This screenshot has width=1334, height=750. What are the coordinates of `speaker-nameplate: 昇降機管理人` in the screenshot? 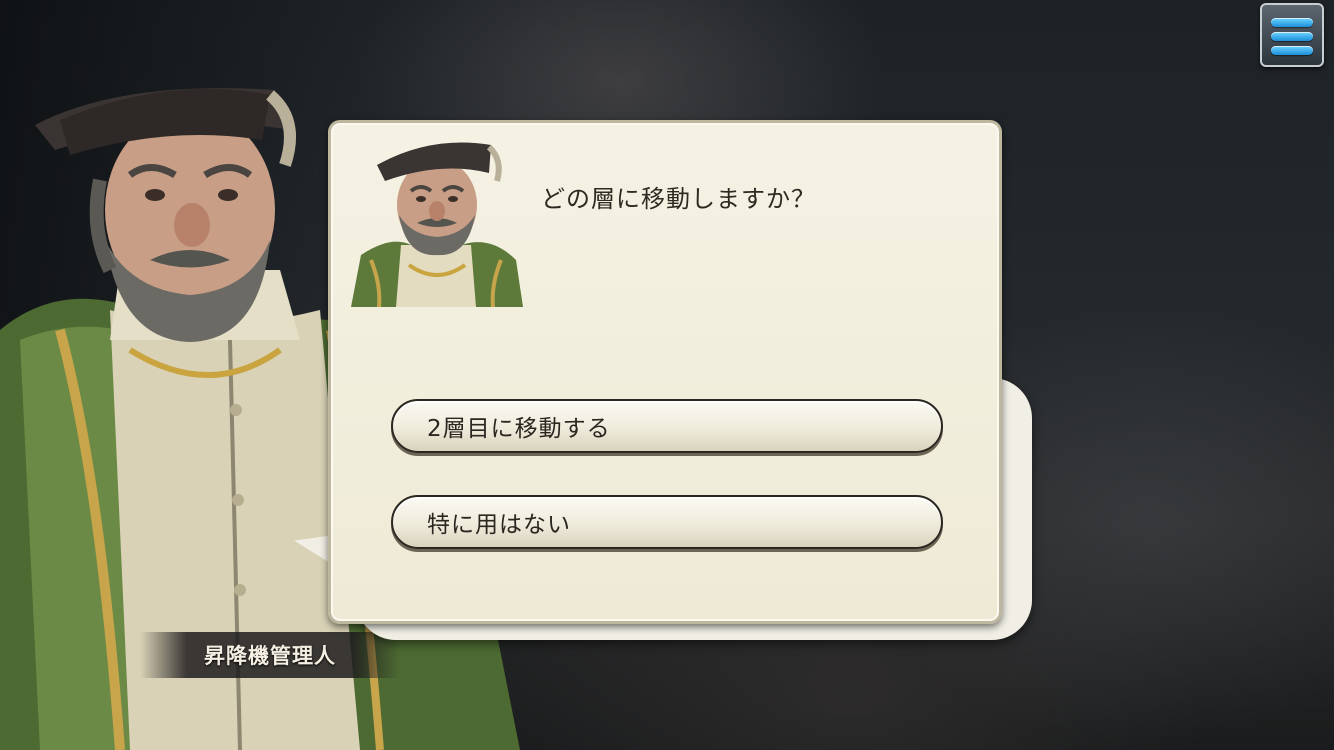 It's located at (270, 655).